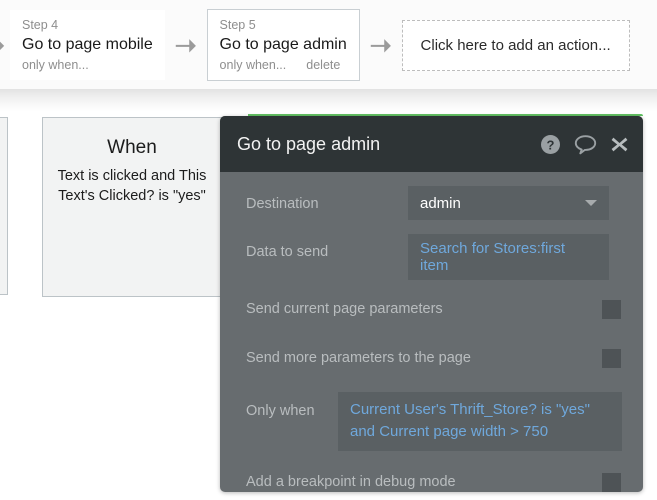 This screenshot has width=657, height=500. I want to click on send-current-params-row: Send current page parameters, so click(435, 309).